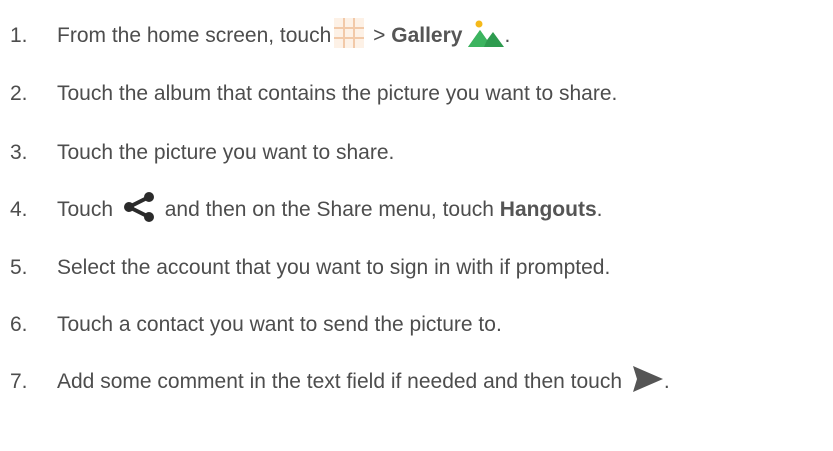 Image resolution: width=833 pixels, height=451 pixels. What do you see at coordinates (19, 209) in the screenshot?
I see `step-number: 4.` at bounding box center [19, 209].